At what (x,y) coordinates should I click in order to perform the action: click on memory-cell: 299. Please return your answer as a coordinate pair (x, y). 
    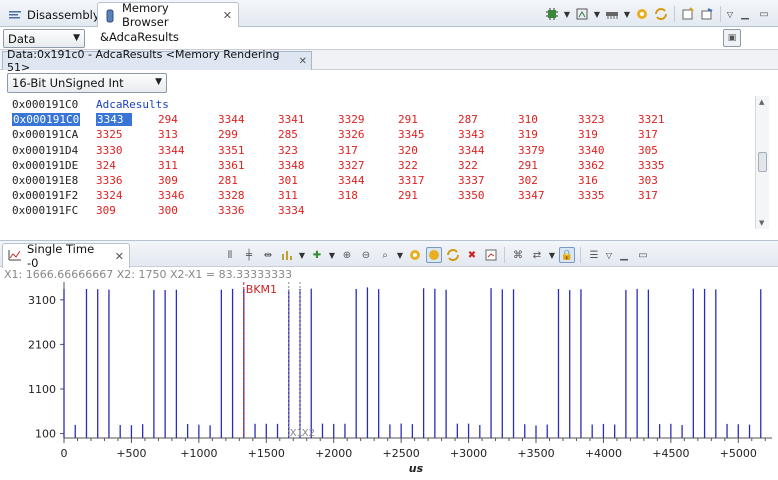
    Looking at the image, I should click on (228, 134).